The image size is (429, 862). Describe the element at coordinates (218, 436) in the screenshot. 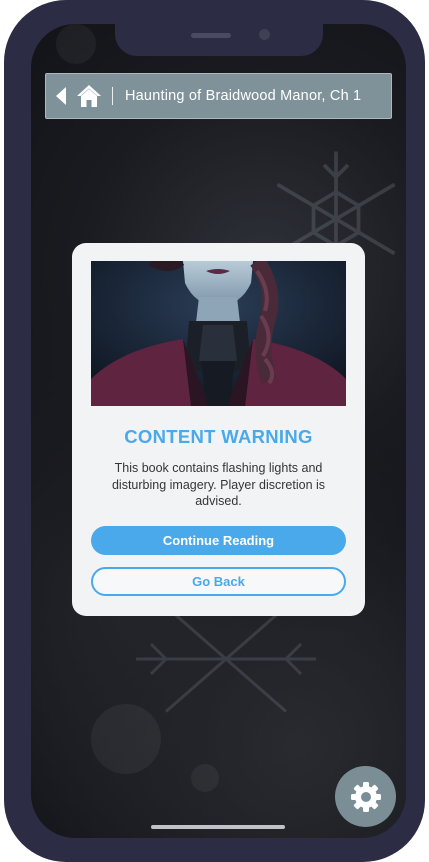

I see `content-warning-title: CONTENT WARNING` at that location.